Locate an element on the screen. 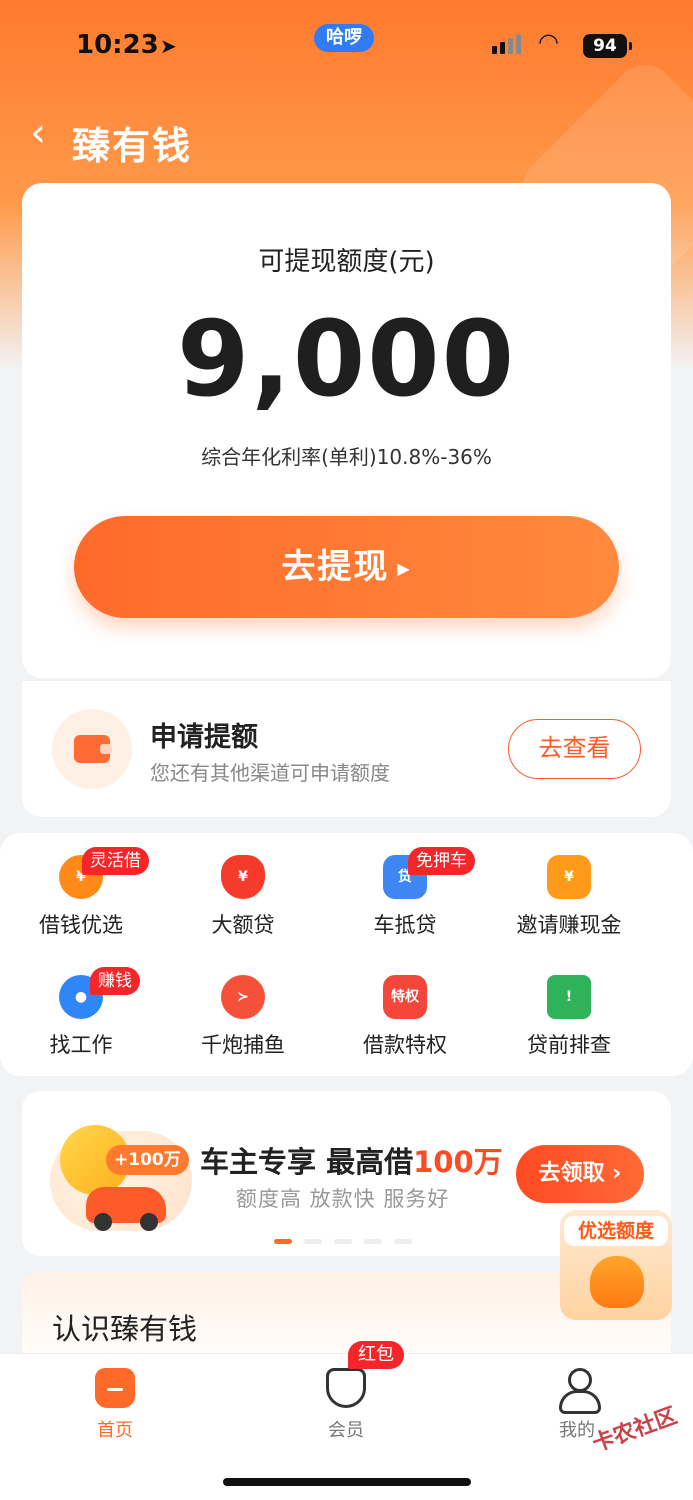  claim-button: 去领取 › is located at coordinates (580, 1174).